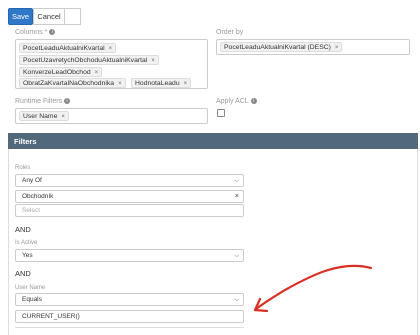  What do you see at coordinates (32, 299) in the screenshot?
I see `user-name-operator-value: Equals` at bounding box center [32, 299].